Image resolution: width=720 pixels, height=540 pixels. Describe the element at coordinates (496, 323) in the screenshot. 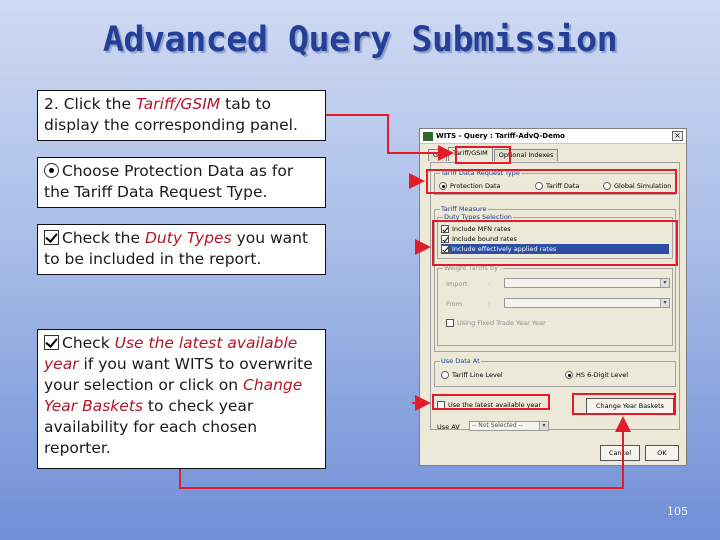

I see `checkbox-fixed-trade-year: Using Fixed Trade Year Year` at that location.